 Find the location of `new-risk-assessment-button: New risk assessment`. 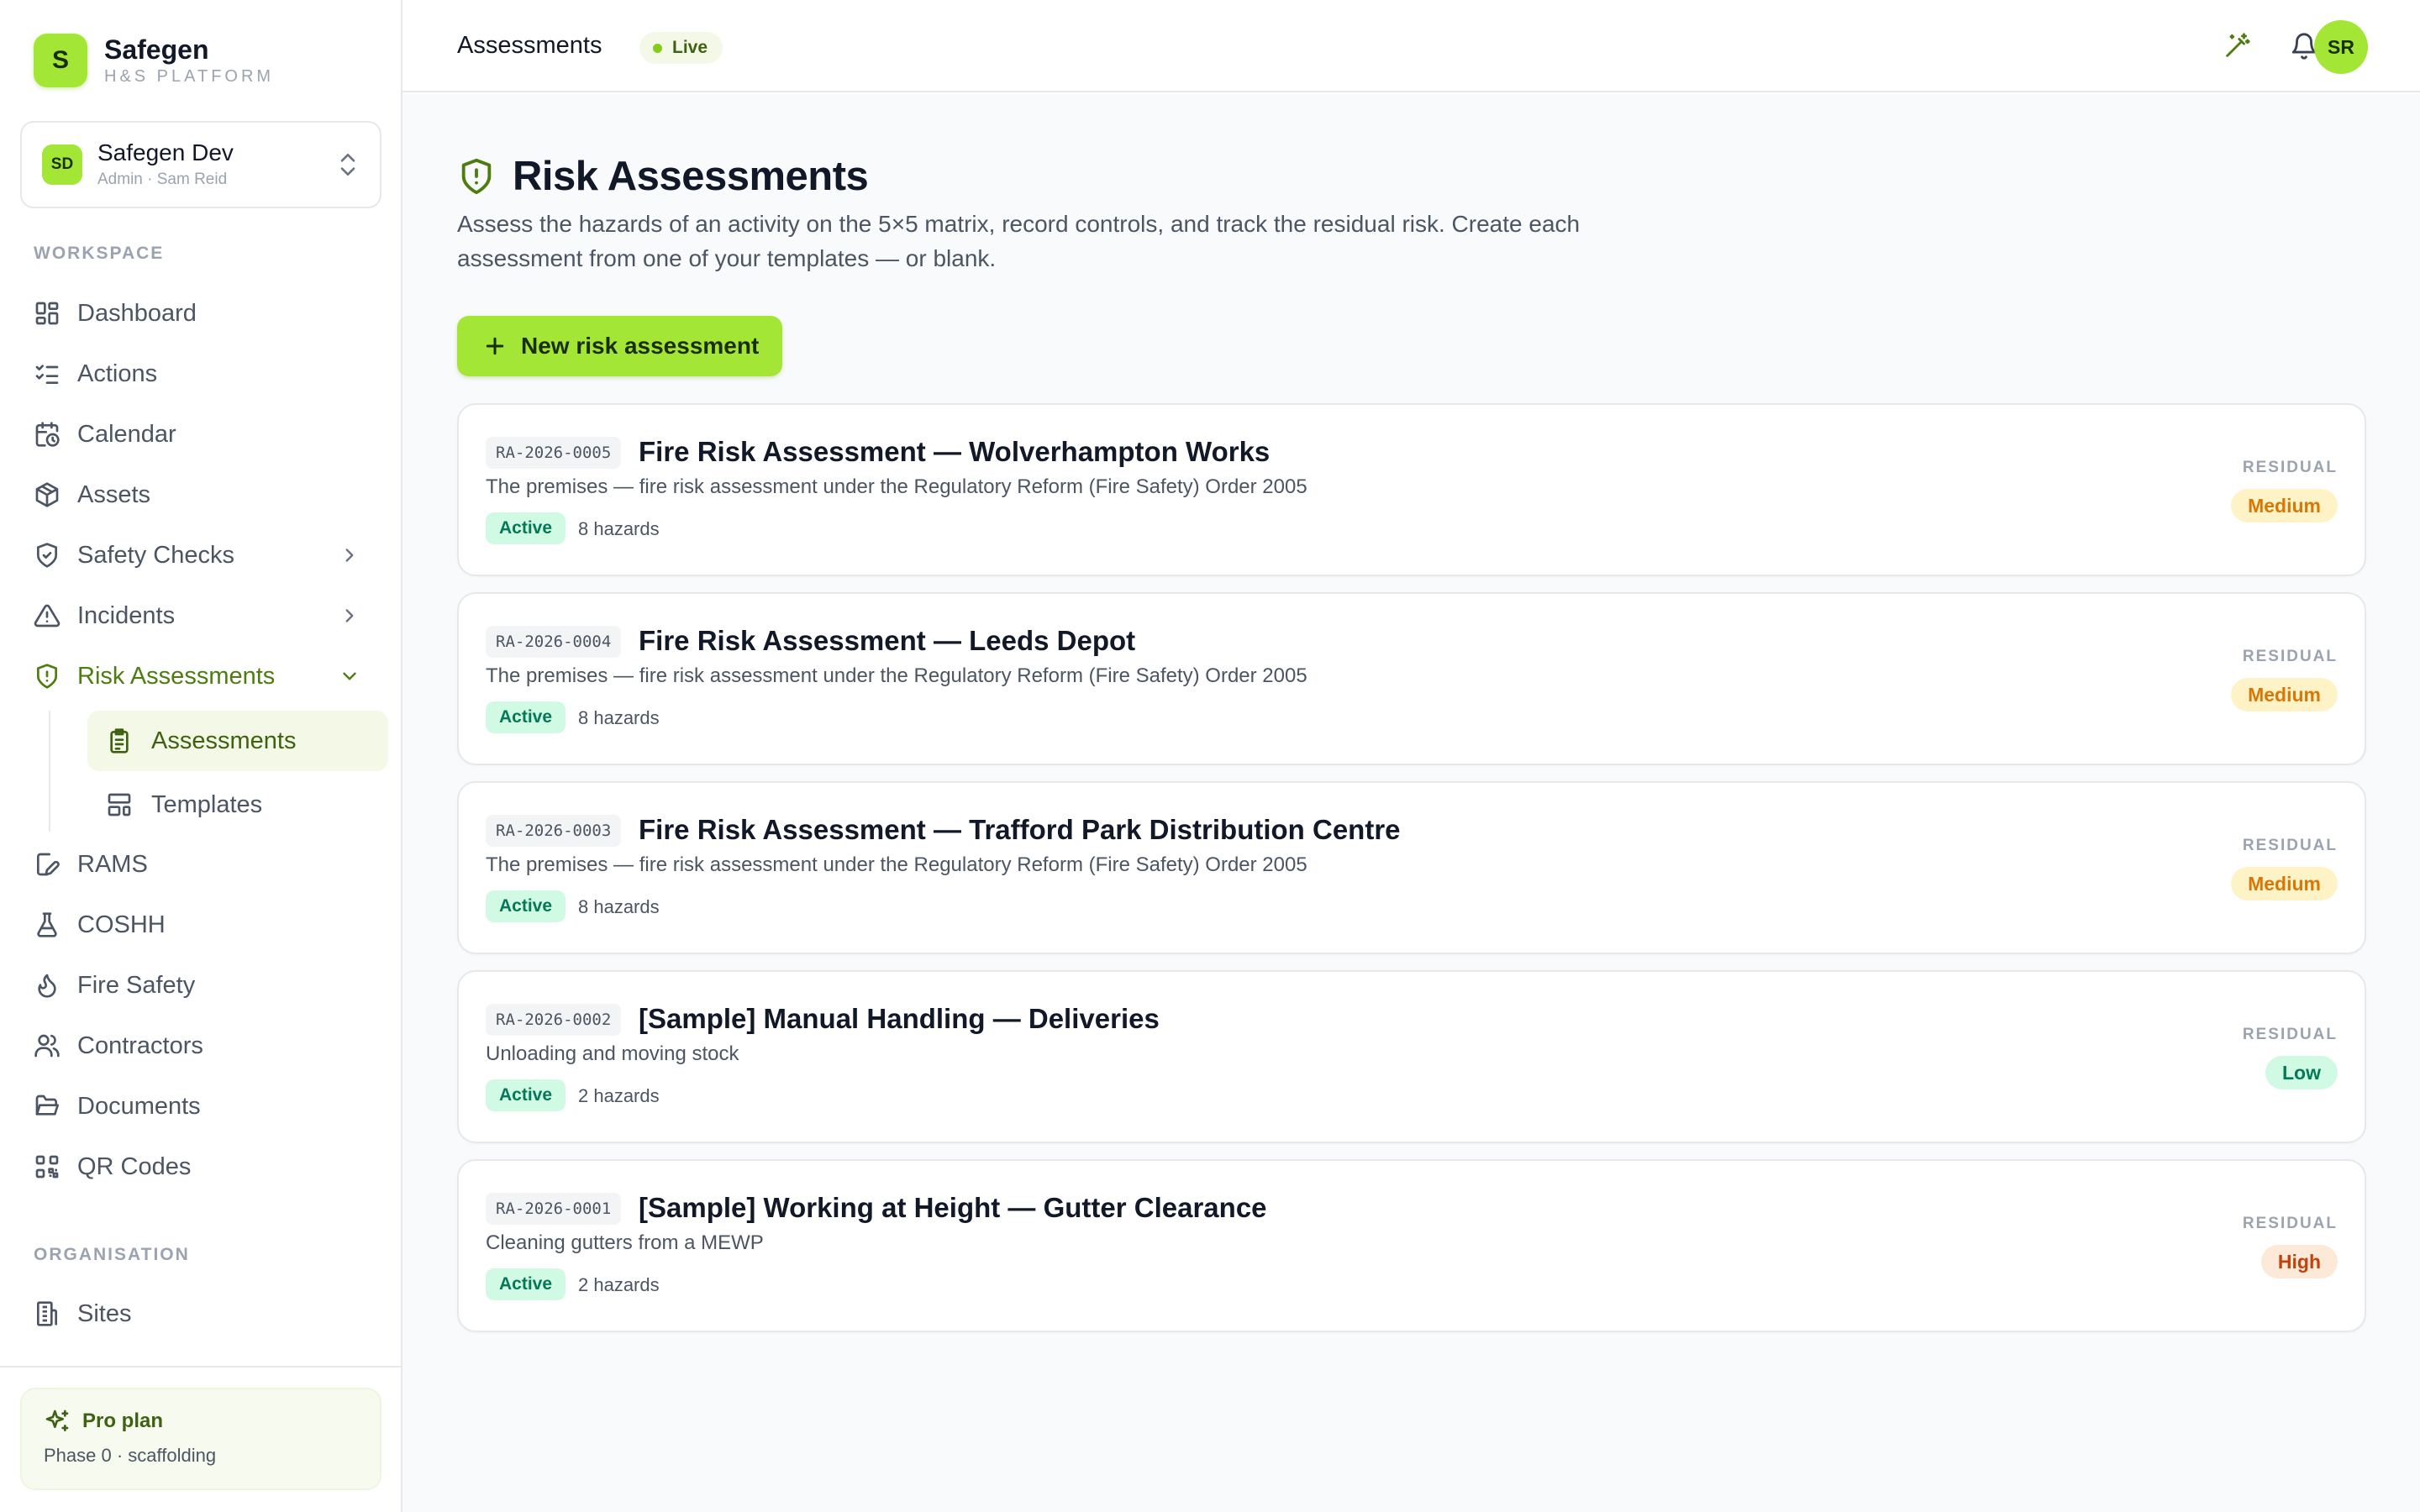

new-risk-assessment-button: New risk assessment is located at coordinates (620, 346).